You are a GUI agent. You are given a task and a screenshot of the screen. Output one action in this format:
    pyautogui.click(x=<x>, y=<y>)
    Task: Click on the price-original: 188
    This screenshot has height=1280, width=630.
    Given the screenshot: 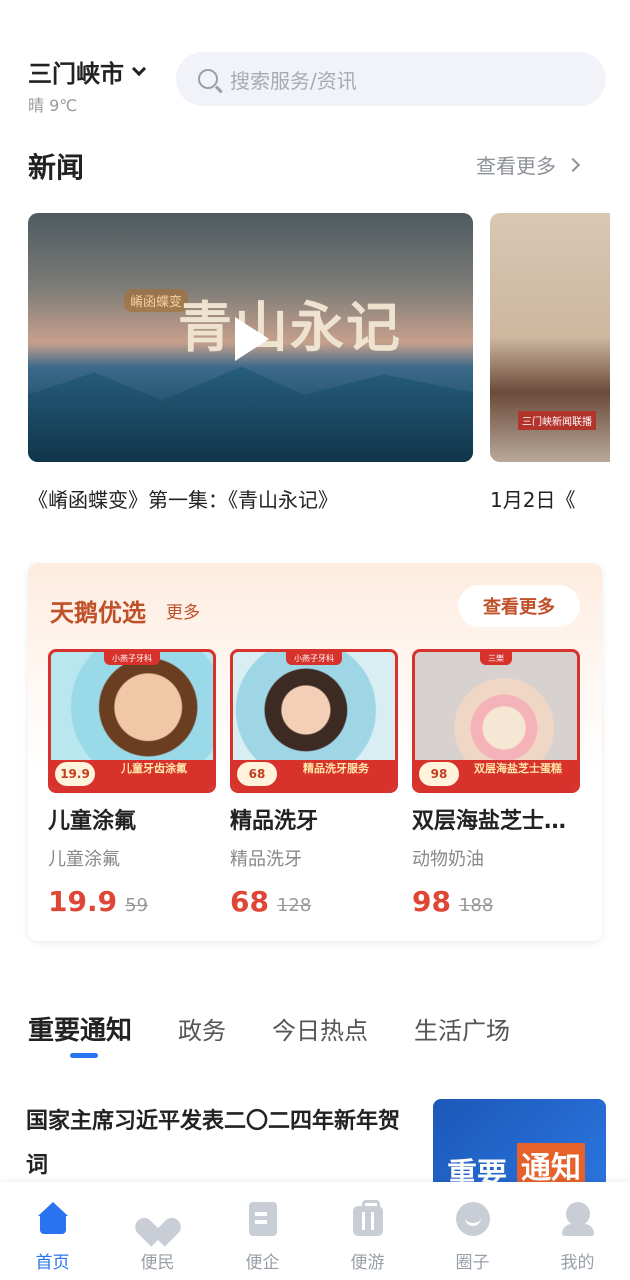 What is the action you would take?
    pyautogui.click(x=476, y=905)
    